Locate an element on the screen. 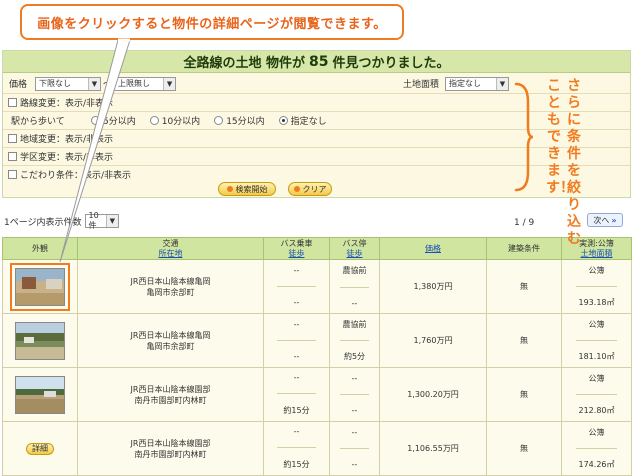  bus-stop-name: 農協前 is located at coordinates (354, 324).